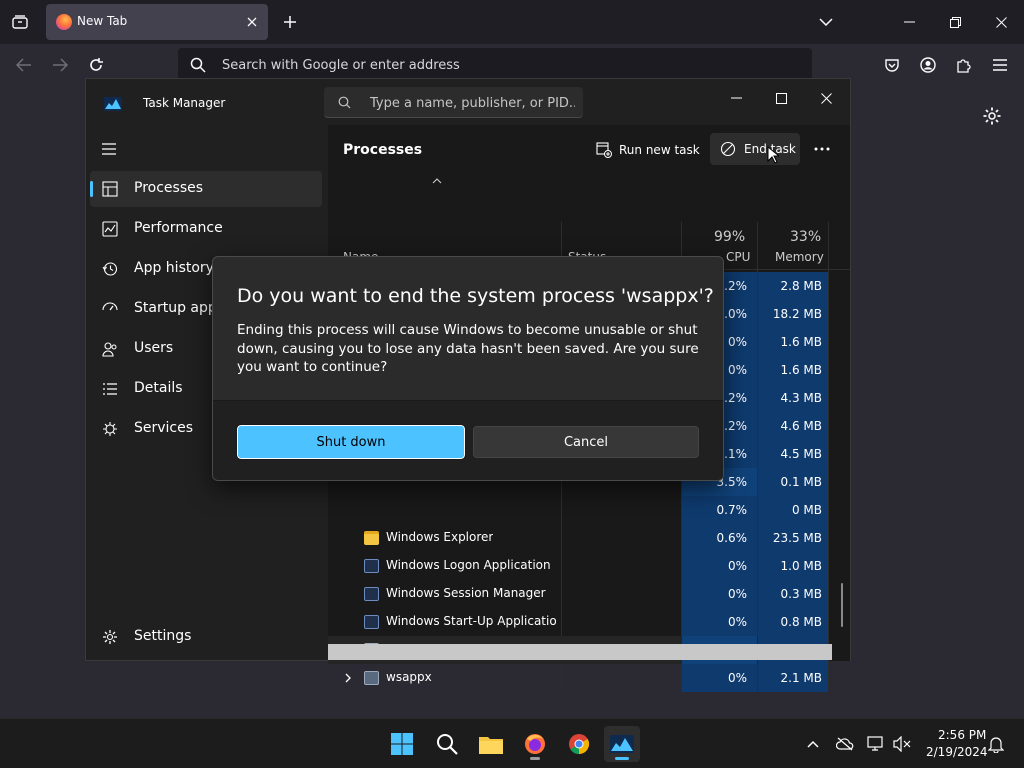 Image resolution: width=1024 pixels, height=768 pixels. I want to click on cloud-offline-icon, so click(845, 744).